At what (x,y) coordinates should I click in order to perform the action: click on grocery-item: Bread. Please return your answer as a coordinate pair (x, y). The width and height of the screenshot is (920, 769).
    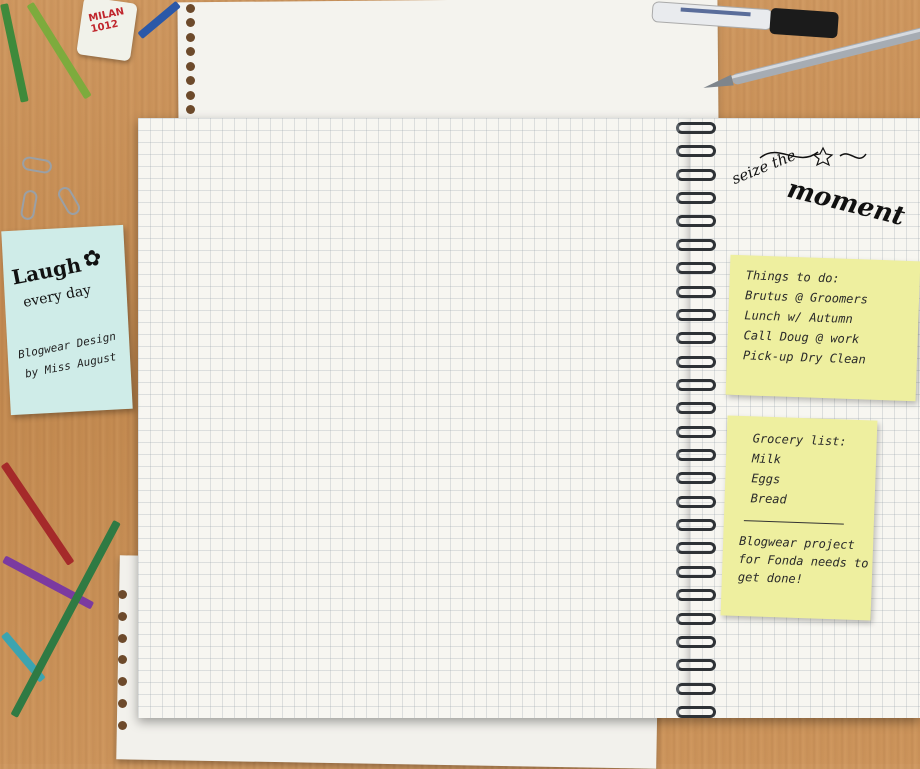
    Looking at the image, I should click on (769, 499).